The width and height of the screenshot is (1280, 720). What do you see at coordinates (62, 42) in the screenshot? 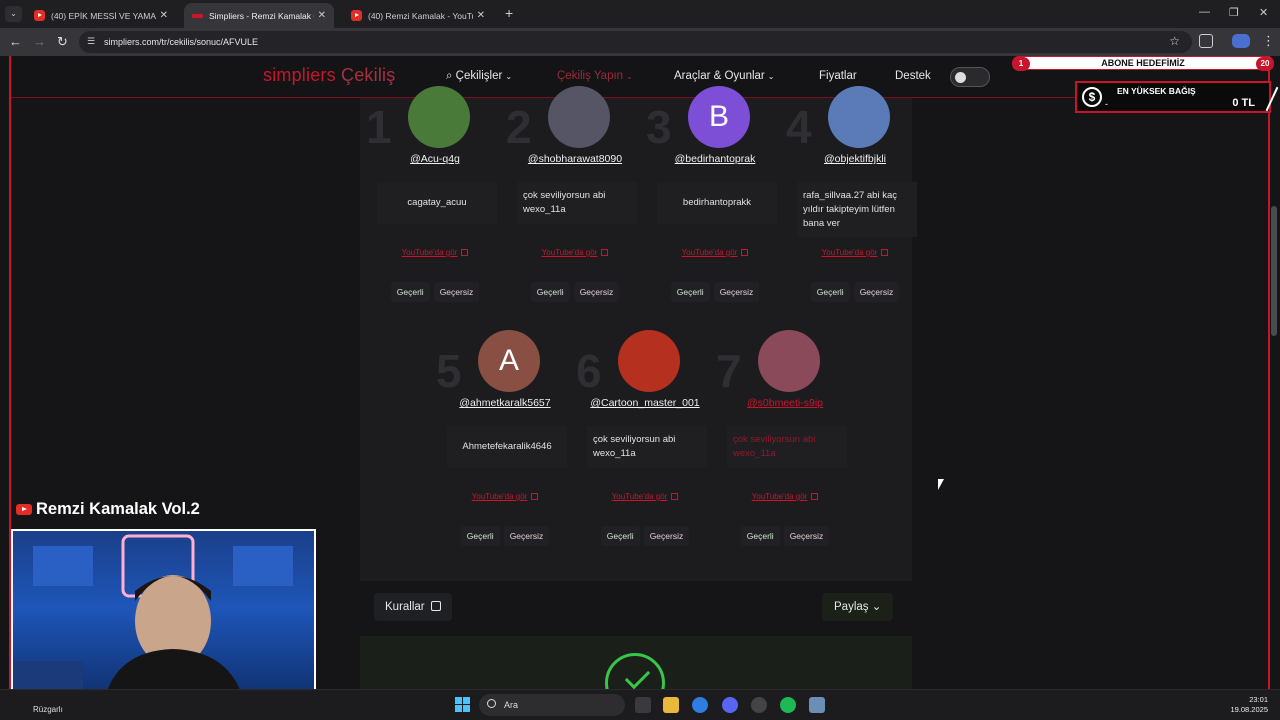
I see `reload-icon: ↻` at bounding box center [62, 42].